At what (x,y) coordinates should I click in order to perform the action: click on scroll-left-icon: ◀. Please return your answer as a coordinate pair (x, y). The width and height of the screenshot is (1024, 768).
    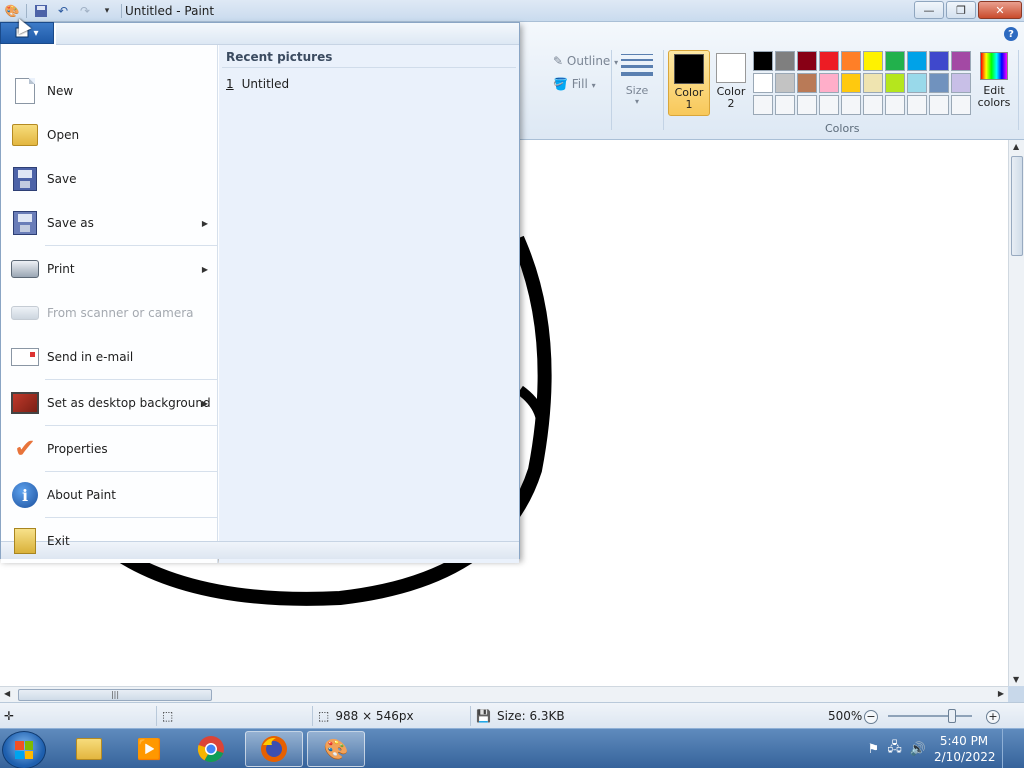
    Looking at the image, I should click on (7, 693).